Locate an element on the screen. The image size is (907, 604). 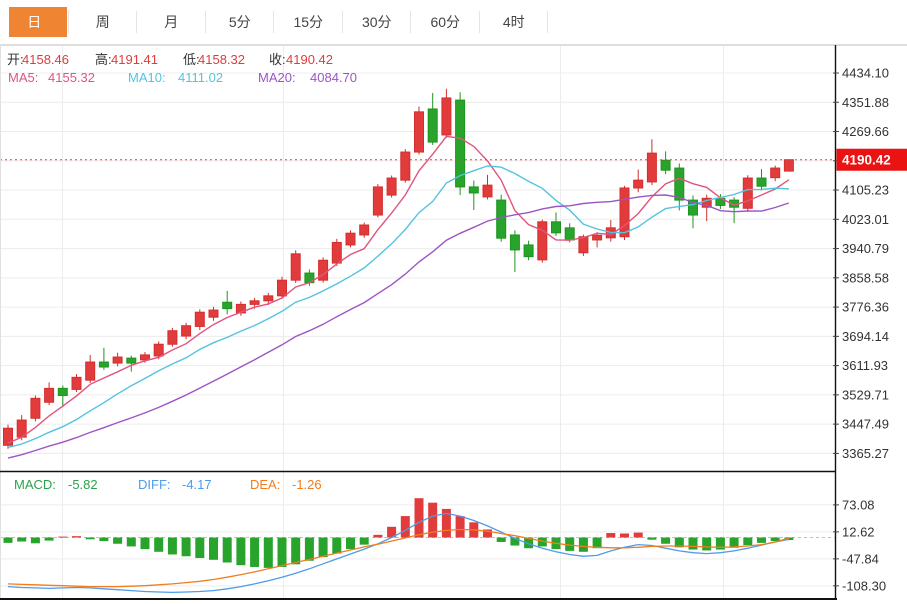
tab-day-label: 日 is located at coordinates (34, 22).